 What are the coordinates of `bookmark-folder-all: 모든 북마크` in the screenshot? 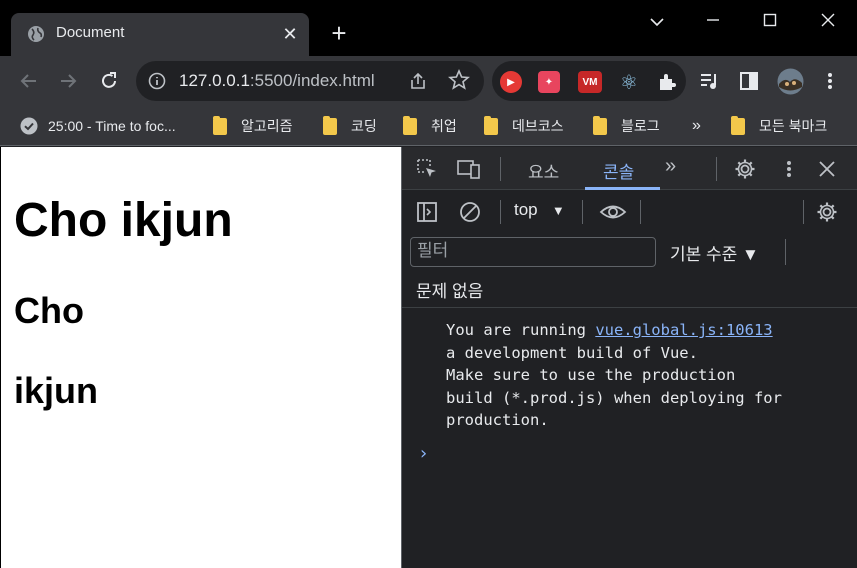 It's located at (779, 125).